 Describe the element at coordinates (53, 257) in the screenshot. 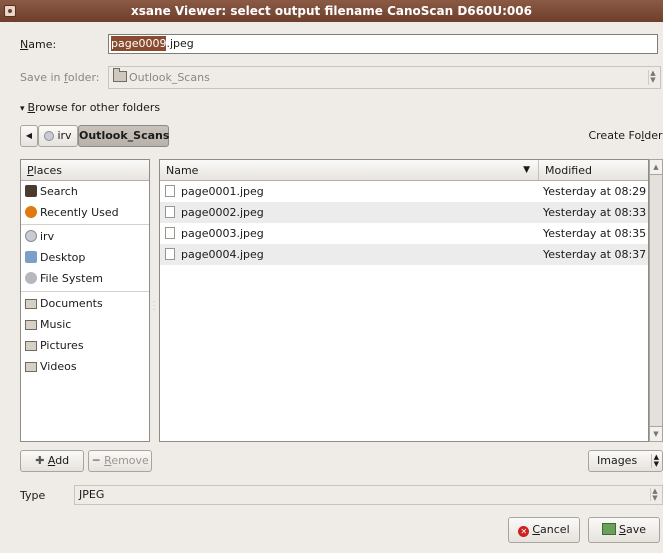

I see `place-desktop: Desktop` at that location.